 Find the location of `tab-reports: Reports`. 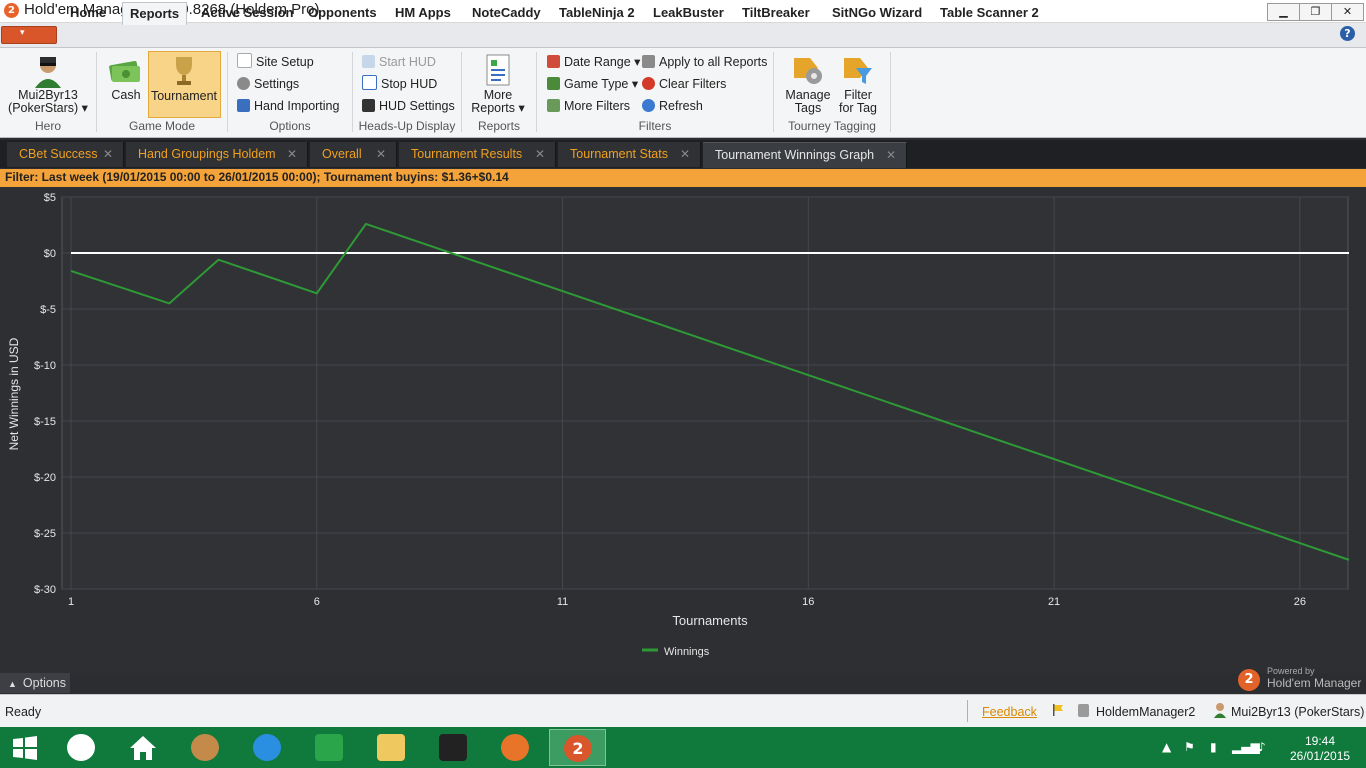

tab-reports: Reports is located at coordinates (155, 13).